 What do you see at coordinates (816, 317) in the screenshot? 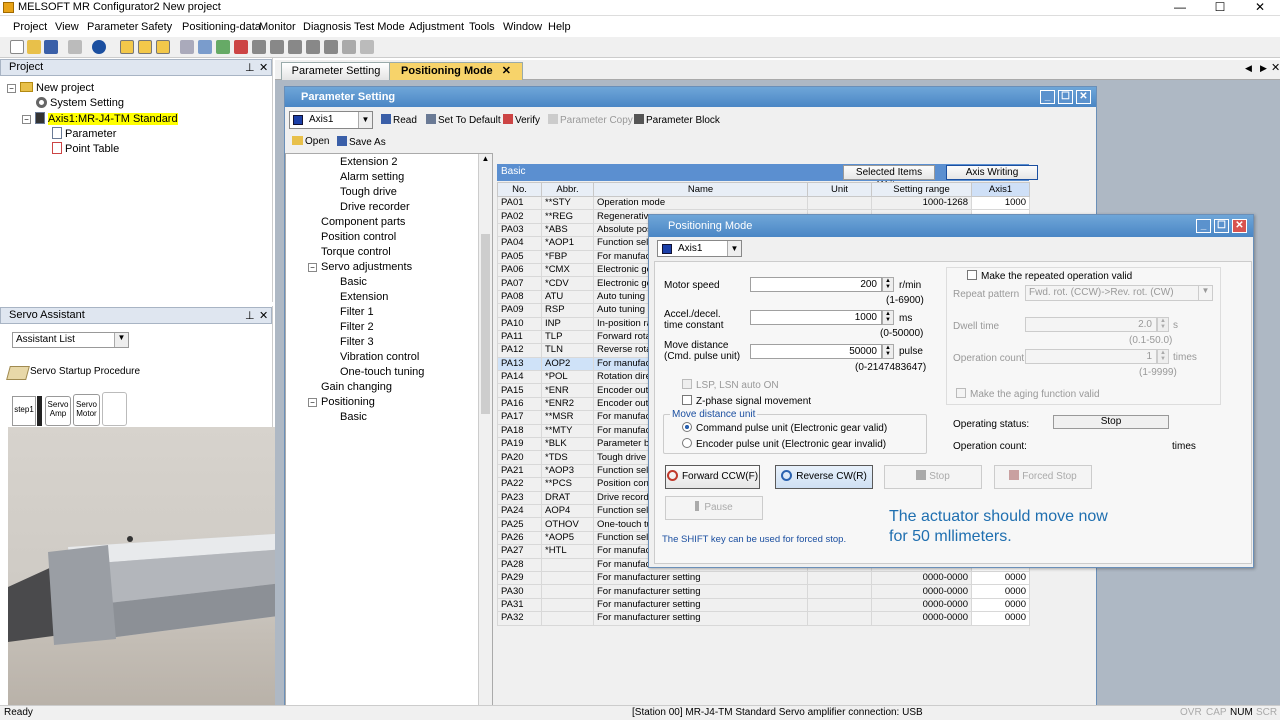
I see `accel-time-input: 1000` at bounding box center [816, 317].